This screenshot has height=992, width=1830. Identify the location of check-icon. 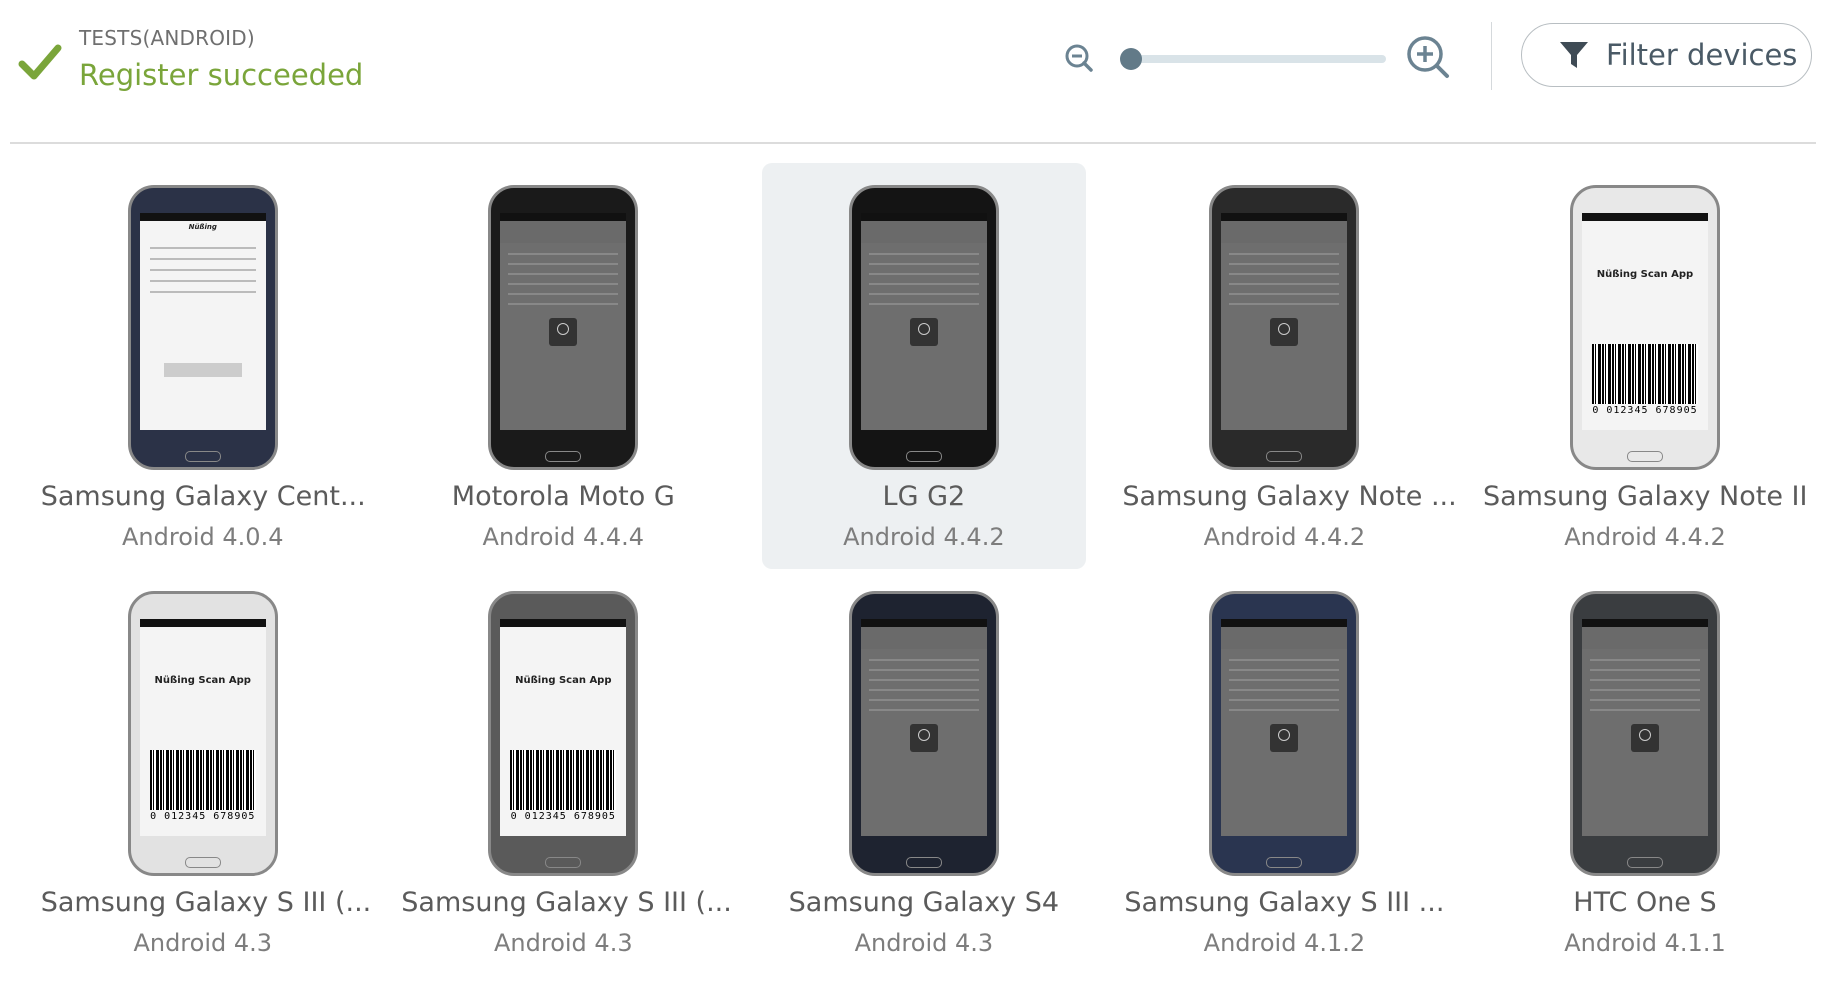
(40, 62).